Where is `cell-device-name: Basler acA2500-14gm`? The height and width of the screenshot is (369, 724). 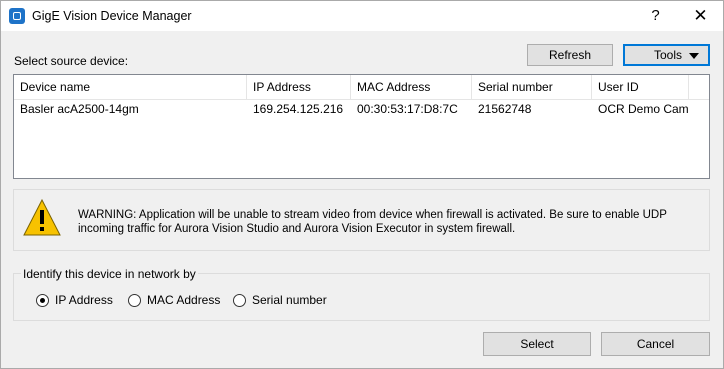
cell-device-name: Basler acA2500-14gm is located at coordinates (79, 109).